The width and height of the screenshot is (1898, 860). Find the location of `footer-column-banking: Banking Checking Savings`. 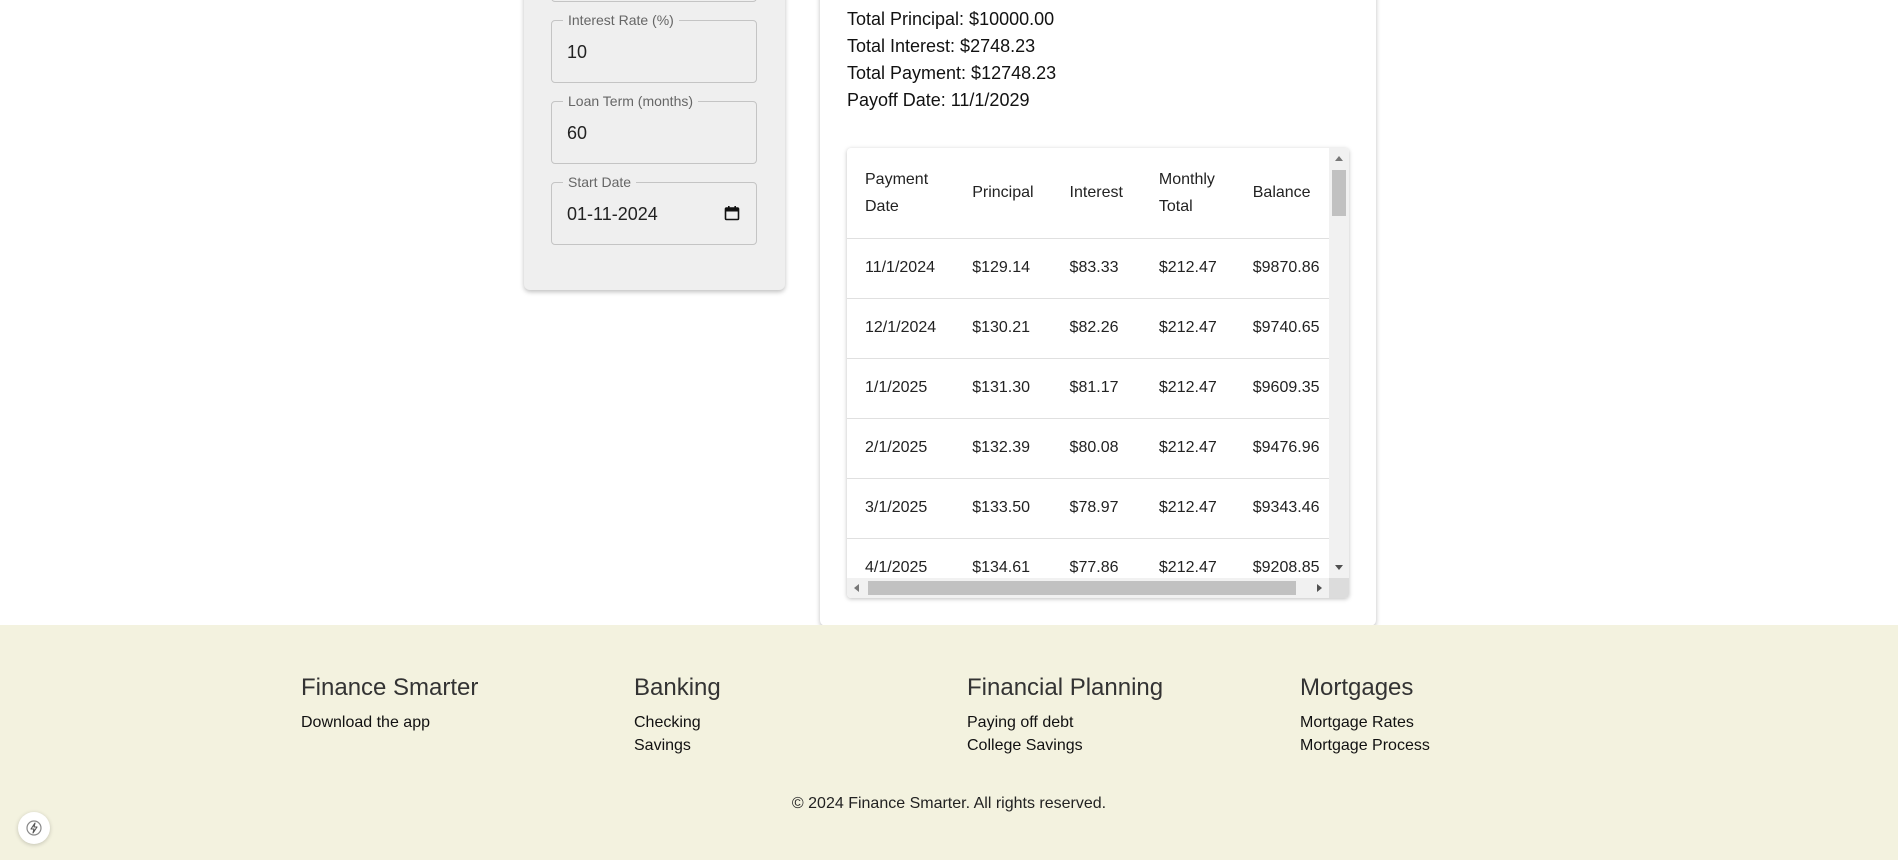

footer-column-banking: Banking Checking Savings is located at coordinates (677, 715).